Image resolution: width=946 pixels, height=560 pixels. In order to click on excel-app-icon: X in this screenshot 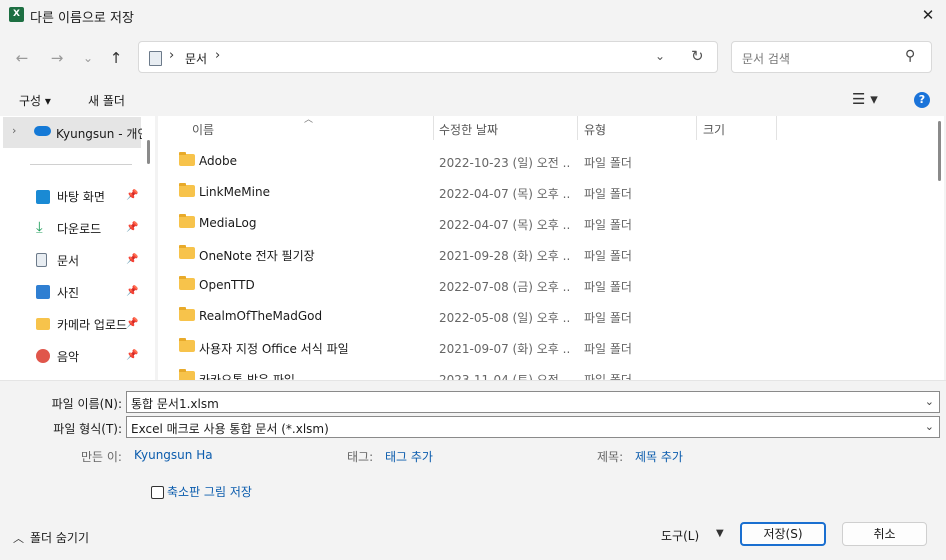, I will do `click(16, 14)`.